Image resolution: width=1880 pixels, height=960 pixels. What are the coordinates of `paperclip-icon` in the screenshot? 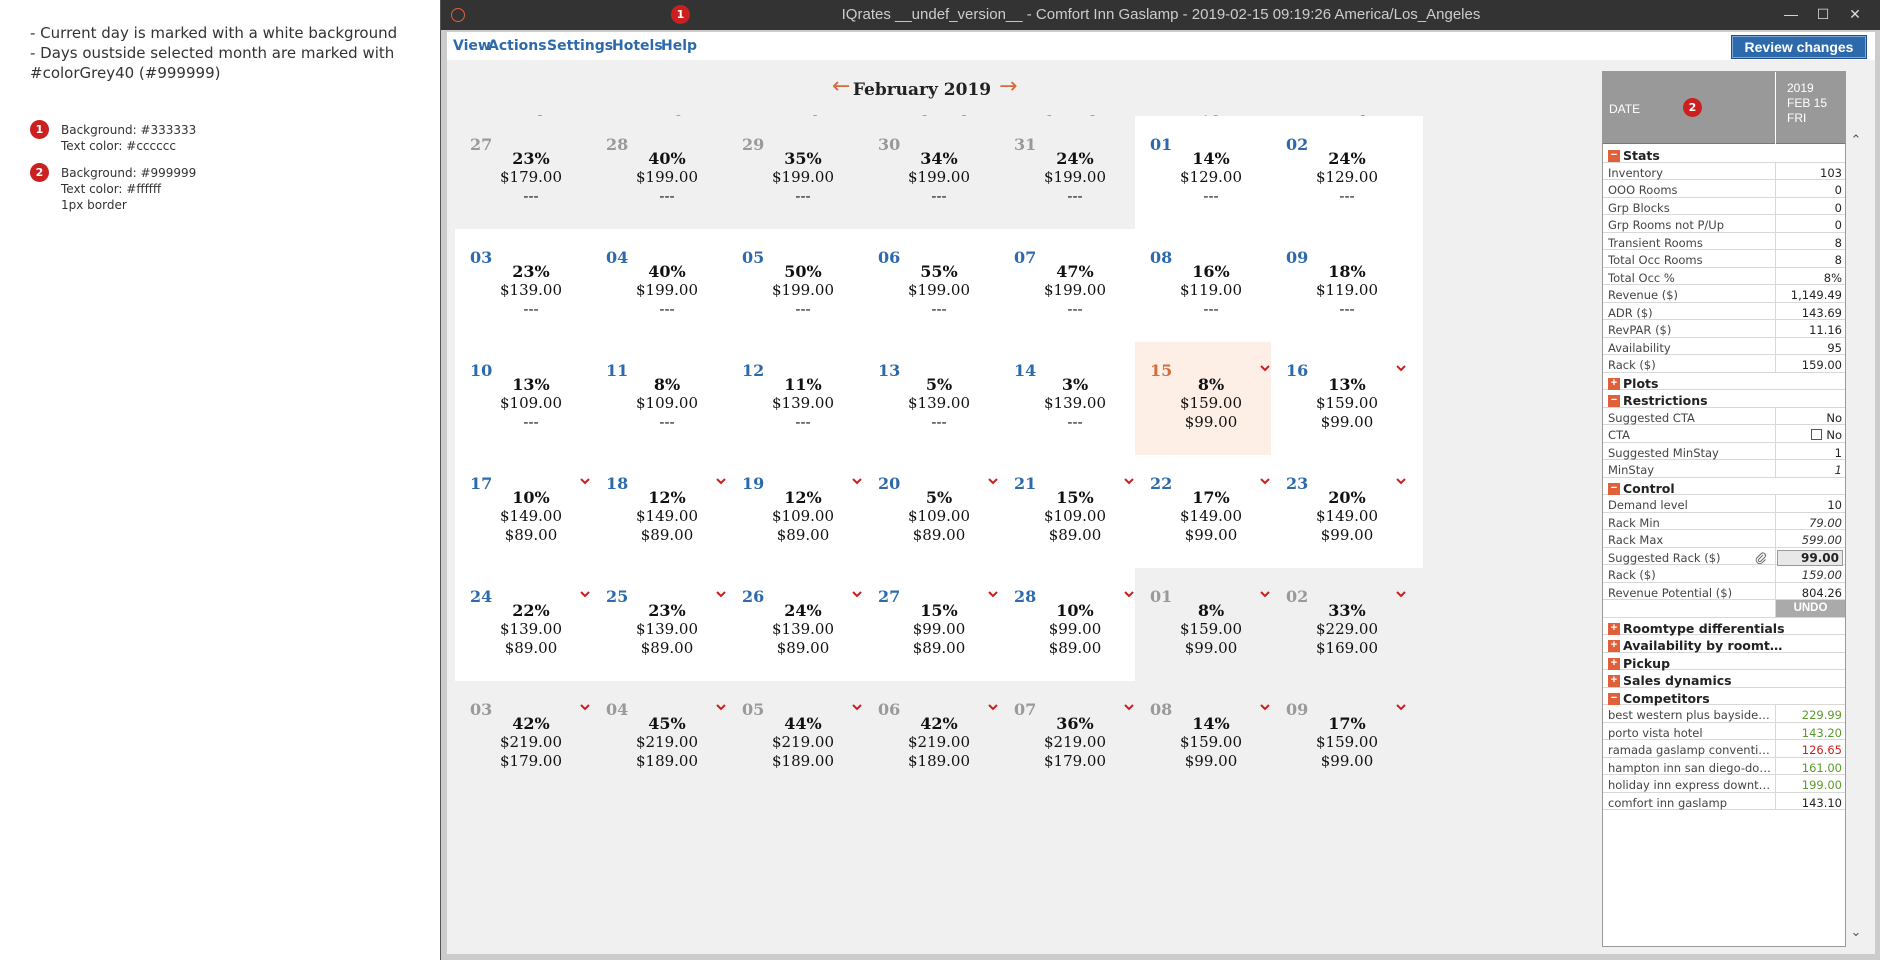 It's located at (1761, 558).